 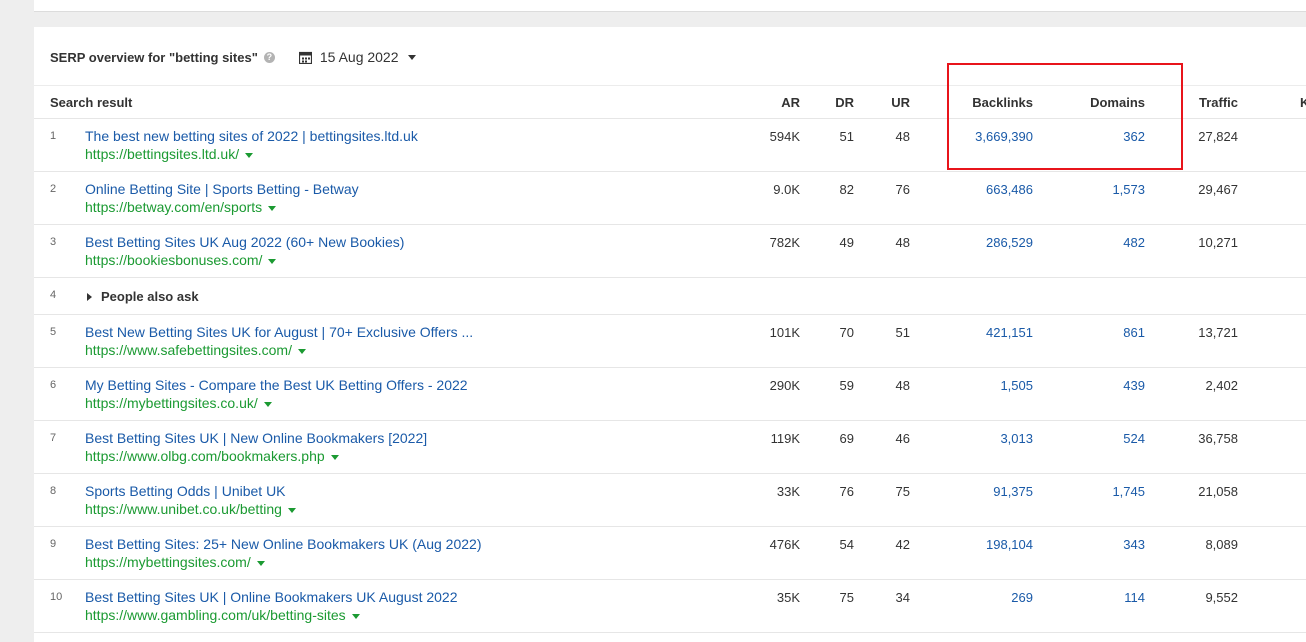 What do you see at coordinates (784, 242) in the screenshot?
I see `ar-value: 782K` at bounding box center [784, 242].